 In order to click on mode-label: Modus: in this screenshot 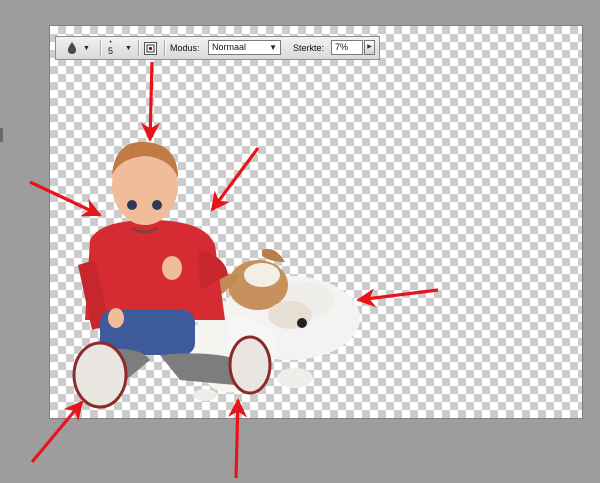, I will do `click(185, 48)`.